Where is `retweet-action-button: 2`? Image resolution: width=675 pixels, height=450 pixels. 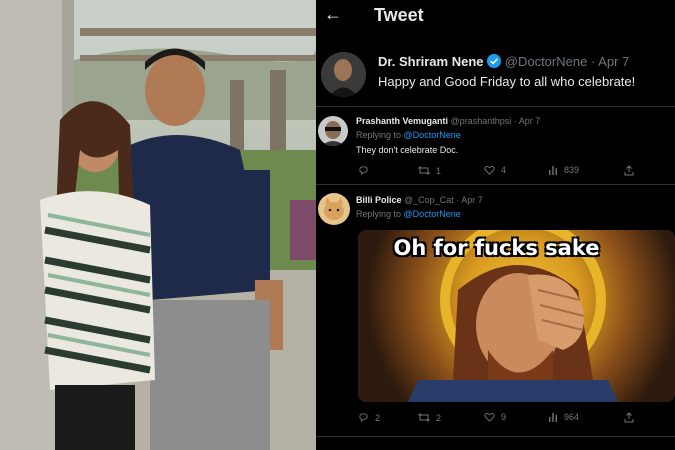
retweet-action-button: 2 is located at coordinates (429, 417).